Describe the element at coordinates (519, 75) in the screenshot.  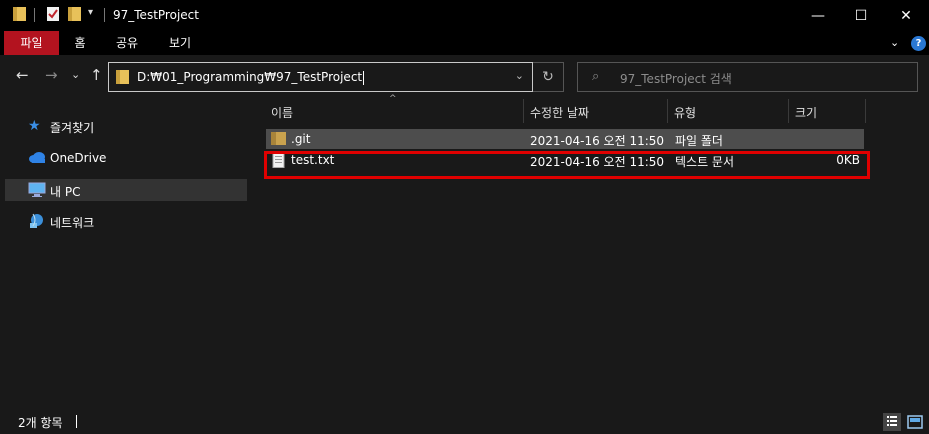
I see `address-dropdown-icon: ⌄` at that location.